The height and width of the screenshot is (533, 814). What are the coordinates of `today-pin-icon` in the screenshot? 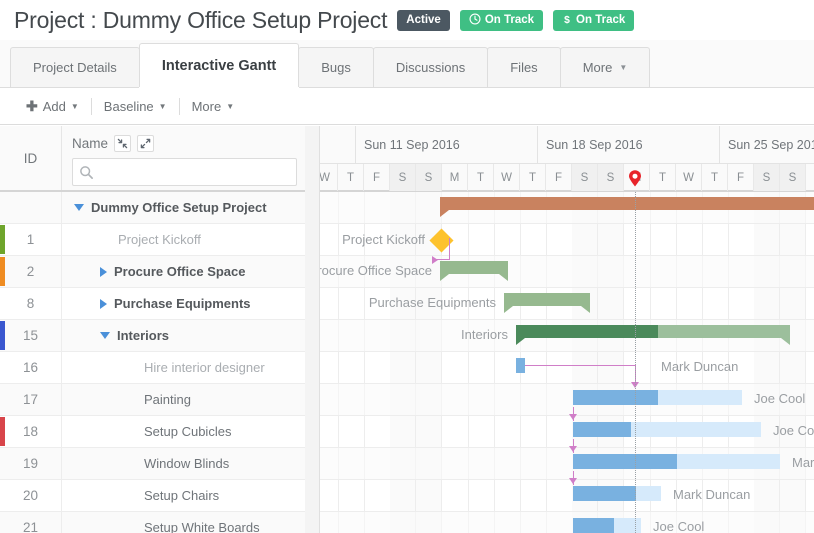 It's located at (635, 178).